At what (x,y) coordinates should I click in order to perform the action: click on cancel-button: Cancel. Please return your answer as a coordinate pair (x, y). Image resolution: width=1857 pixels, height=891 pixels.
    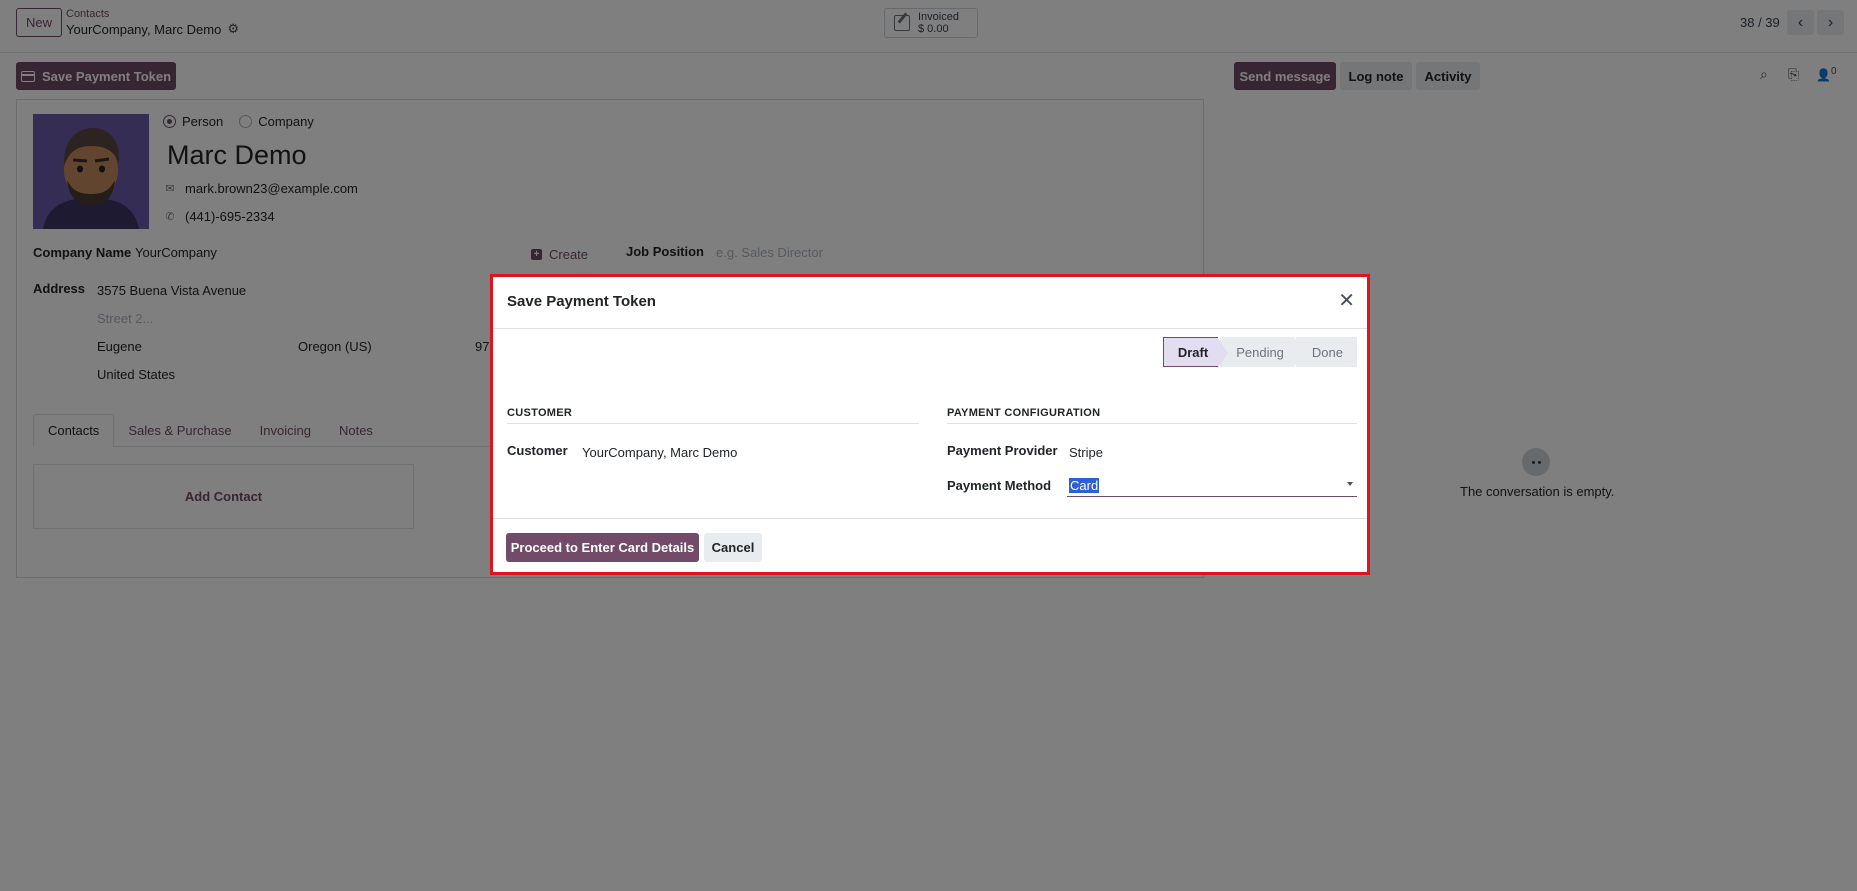
    Looking at the image, I should click on (733, 547).